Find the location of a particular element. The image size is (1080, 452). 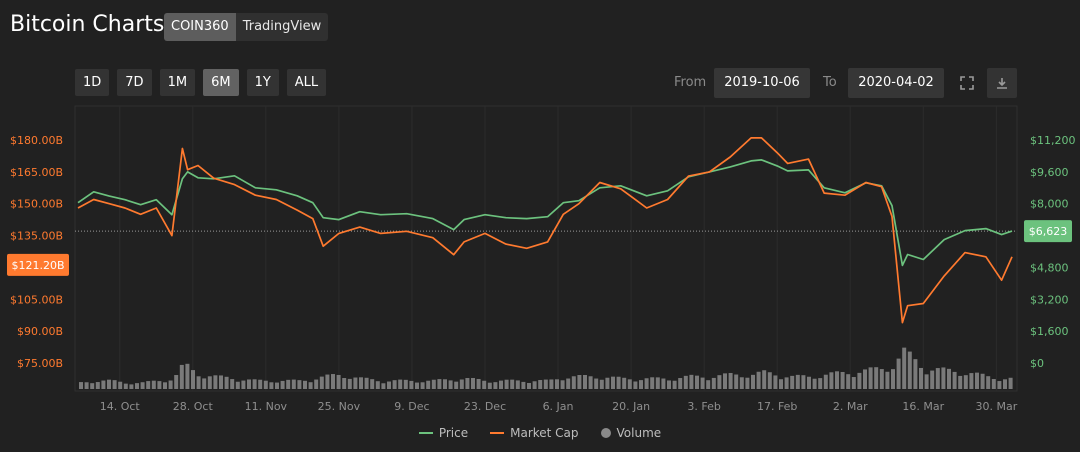

x-tick-label: 14. Oct is located at coordinates (120, 406).